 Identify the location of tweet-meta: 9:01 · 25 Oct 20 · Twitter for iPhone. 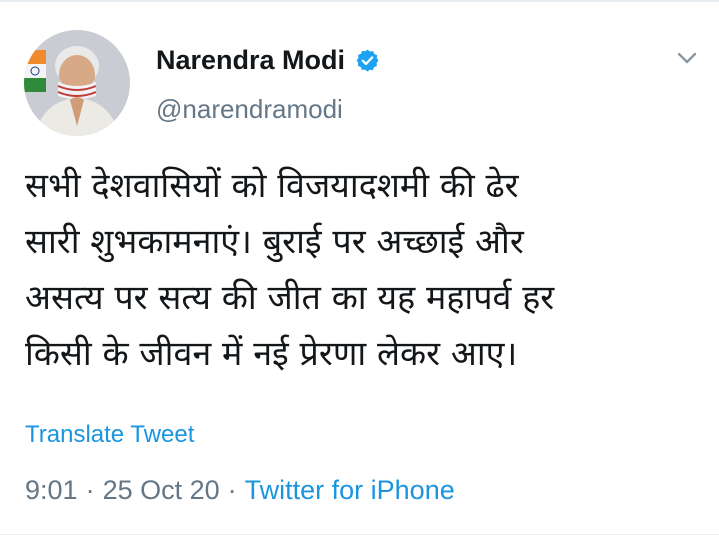
(240, 490).